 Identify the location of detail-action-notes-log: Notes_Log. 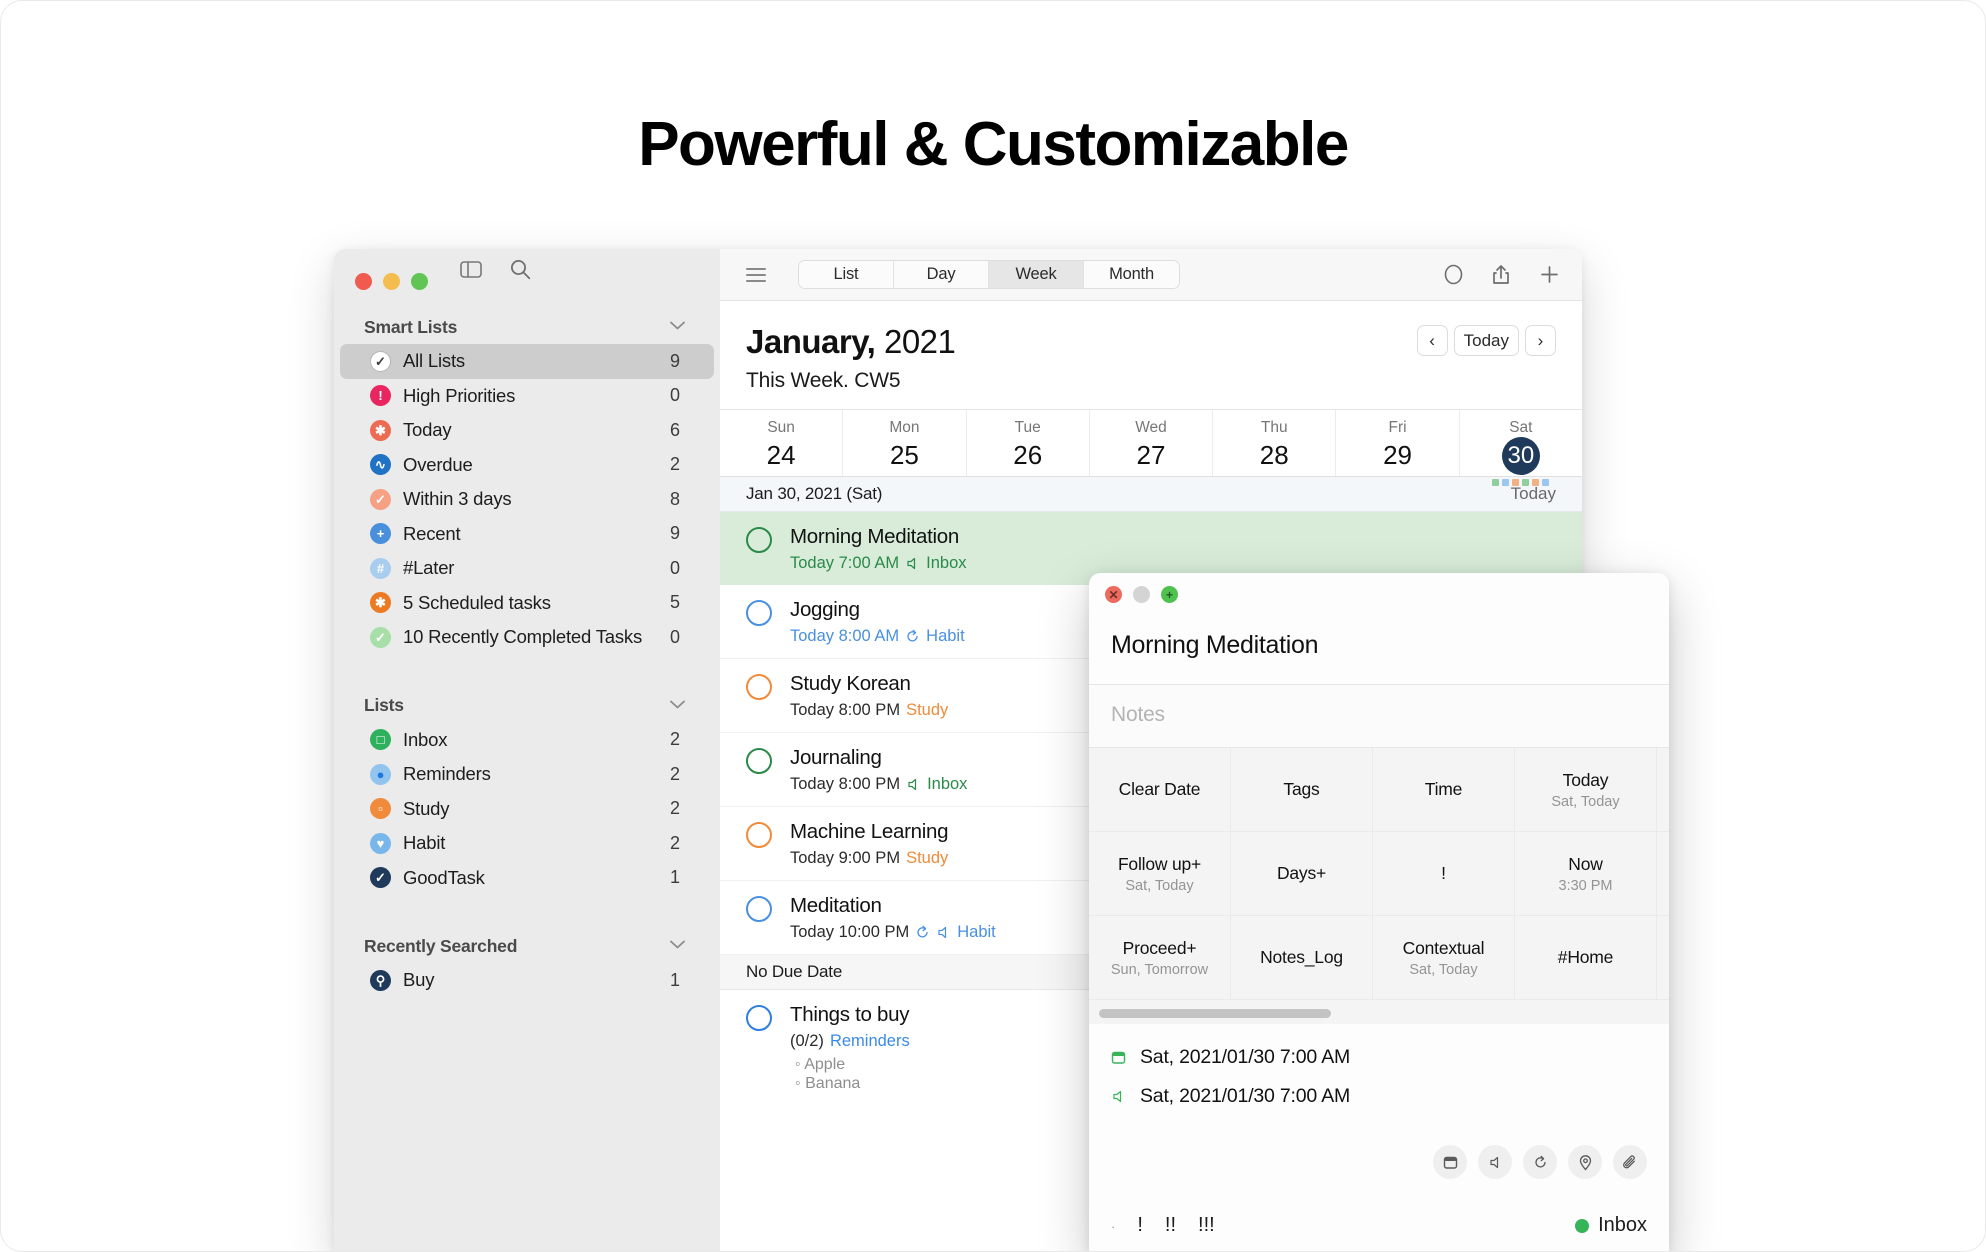
(1301, 958).